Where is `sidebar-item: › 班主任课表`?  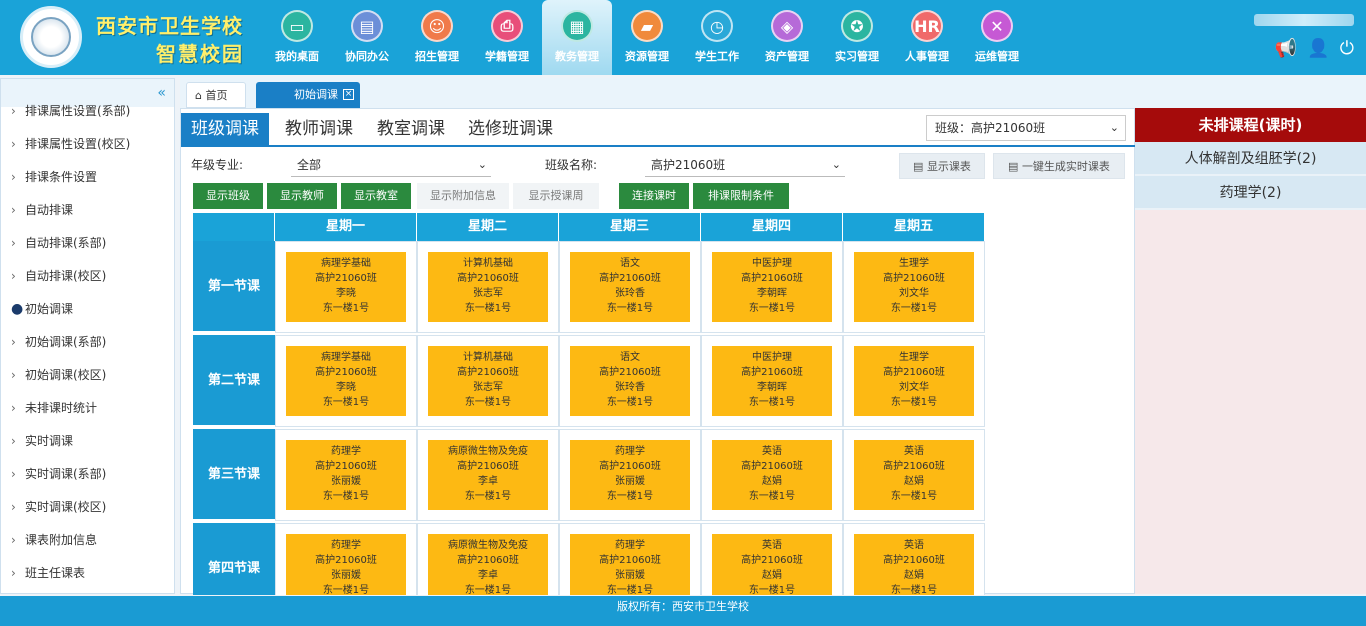
sidebar-item: › 班主任课表 is located at coordinates (87, 573).